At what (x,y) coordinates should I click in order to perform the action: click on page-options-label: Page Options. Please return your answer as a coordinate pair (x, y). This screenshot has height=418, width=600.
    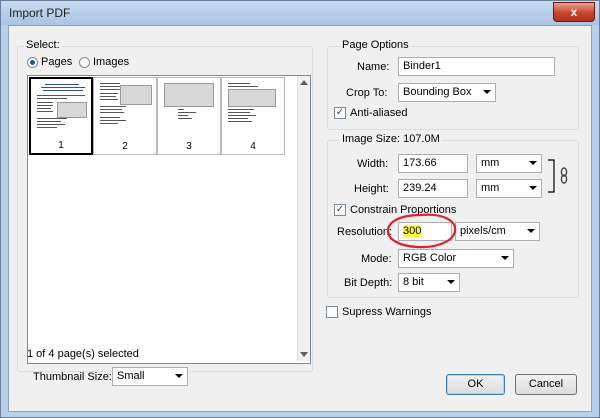
    Looking at the image, I should click on (375, 45).